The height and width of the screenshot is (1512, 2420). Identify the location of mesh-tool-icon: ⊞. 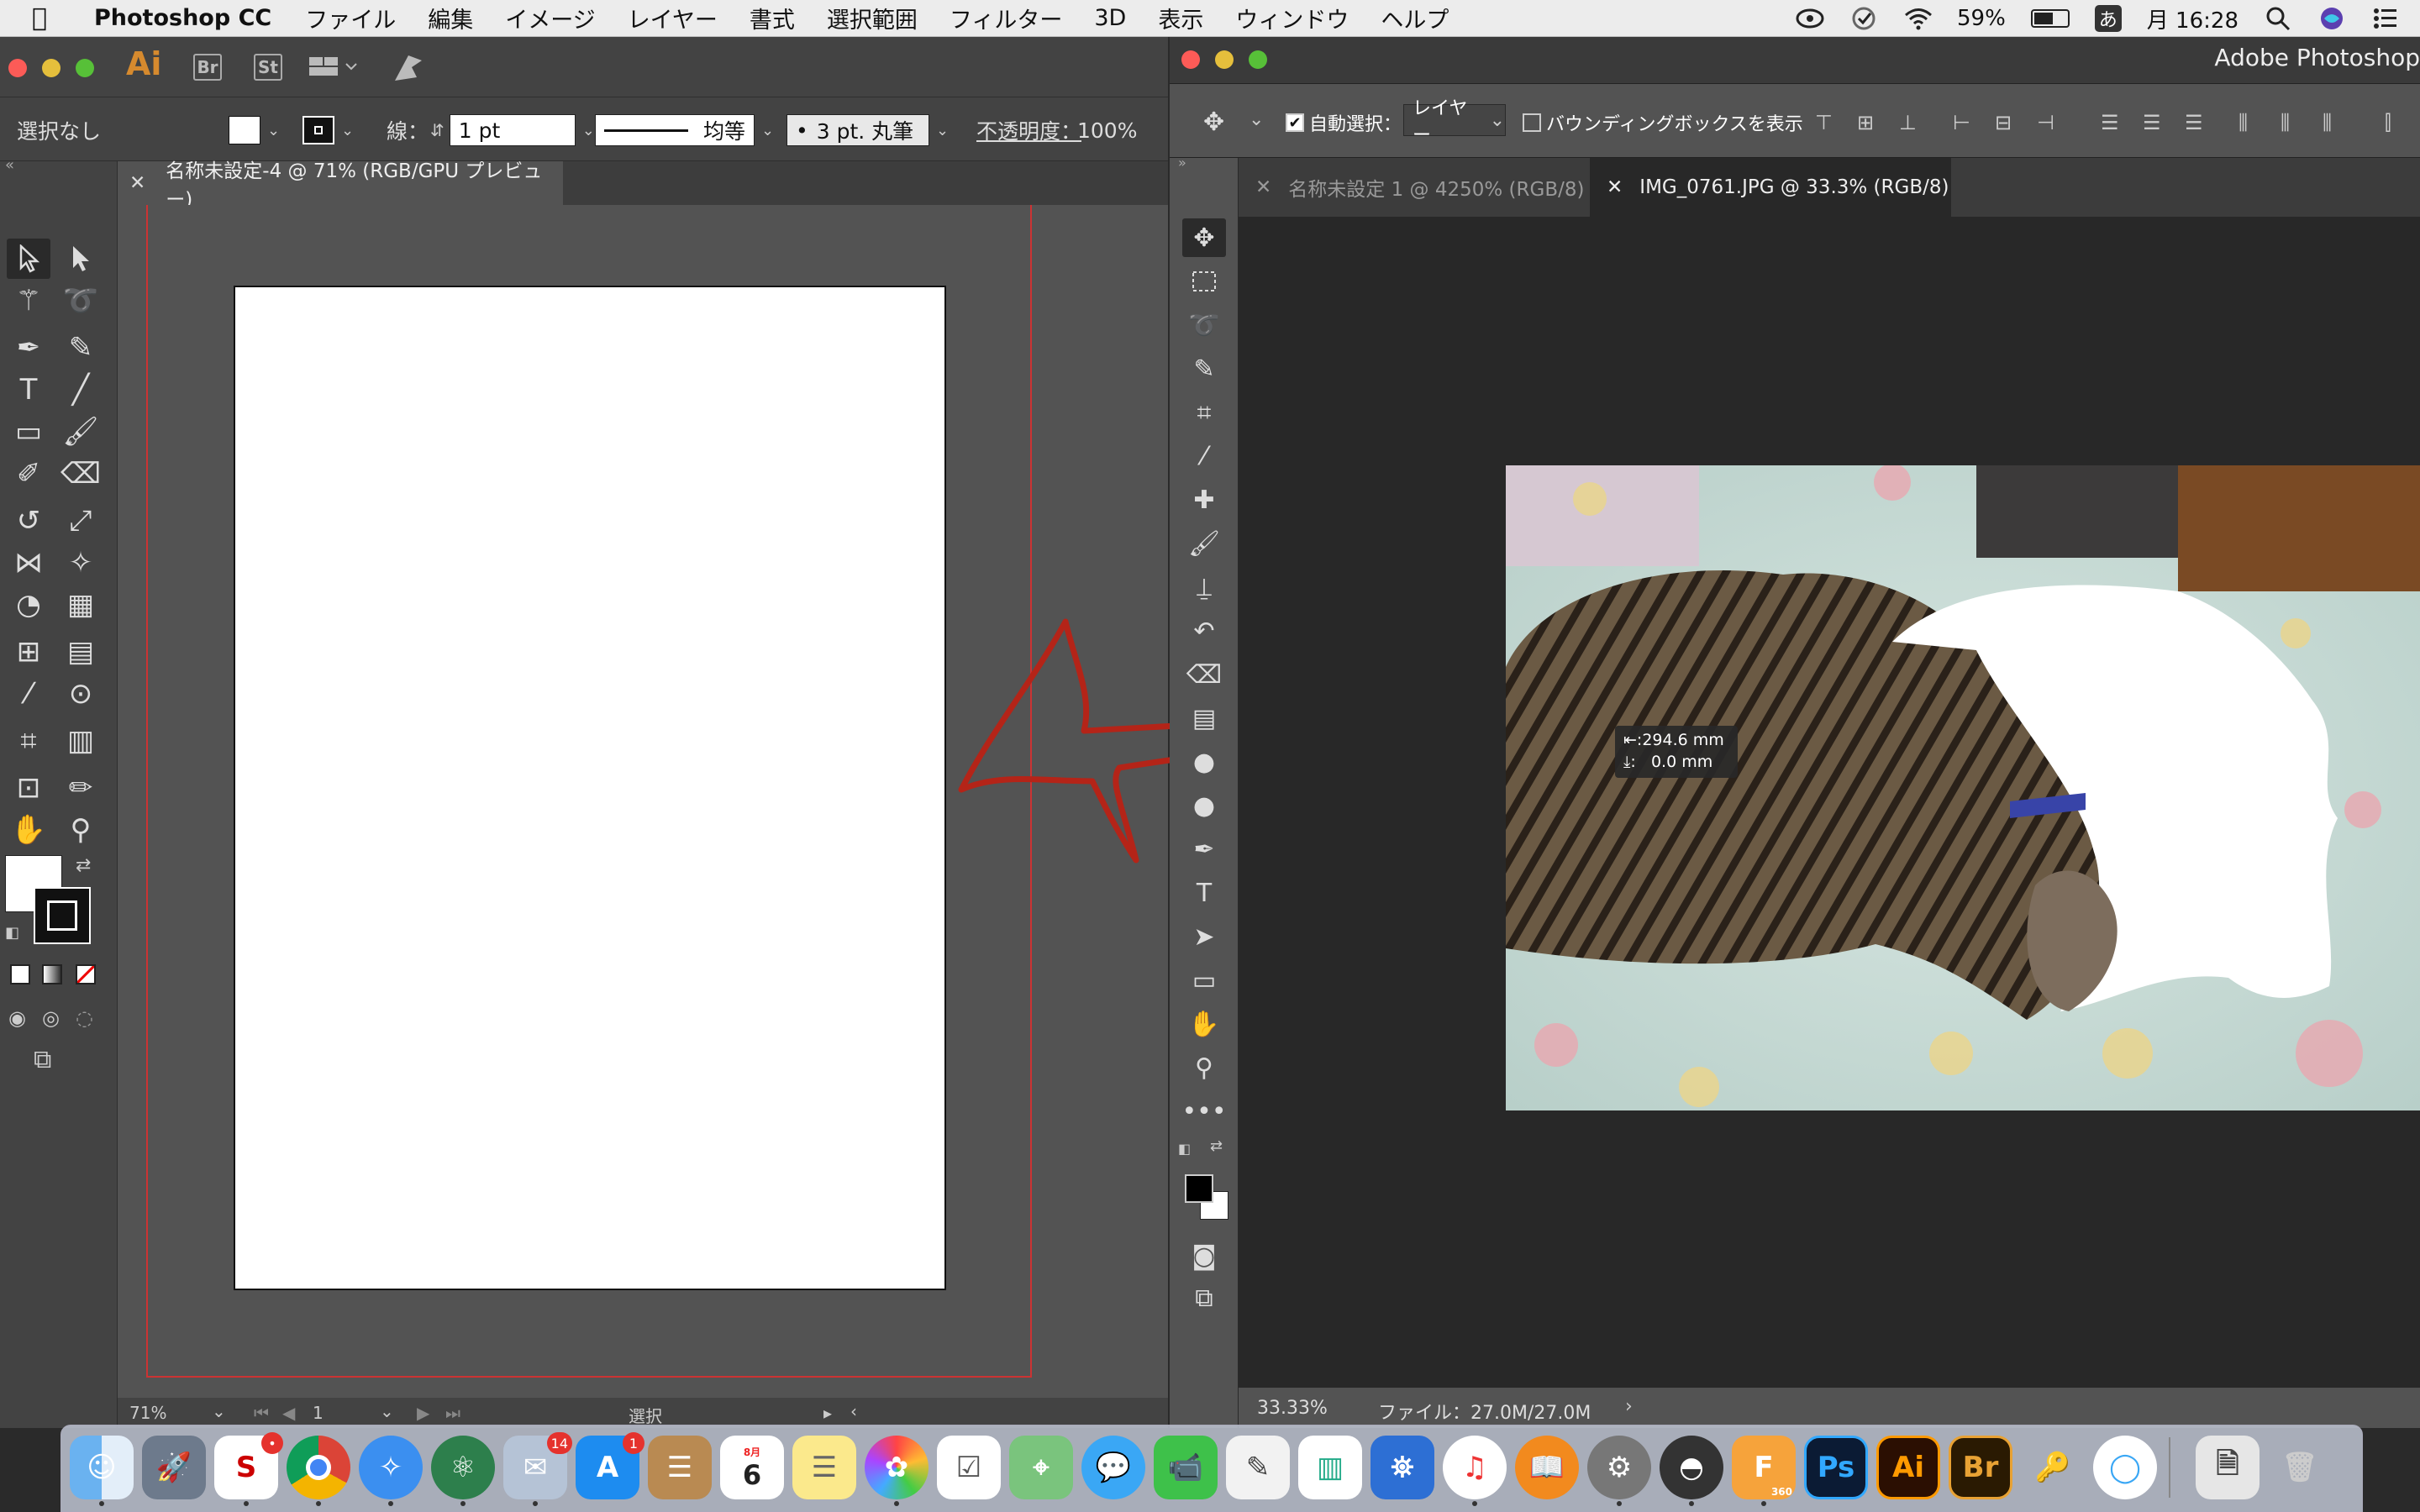
(28, 652).